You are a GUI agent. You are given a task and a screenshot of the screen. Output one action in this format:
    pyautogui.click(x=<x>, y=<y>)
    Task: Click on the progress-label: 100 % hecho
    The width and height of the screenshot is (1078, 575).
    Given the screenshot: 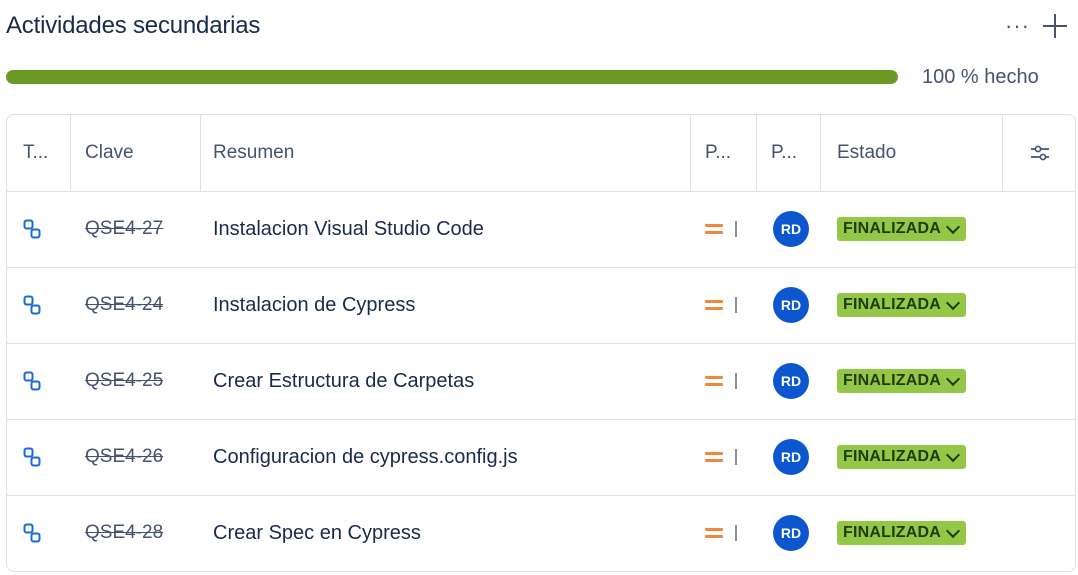 What is the action you would take?
    pyautogui.click(x=980, y=77)
    